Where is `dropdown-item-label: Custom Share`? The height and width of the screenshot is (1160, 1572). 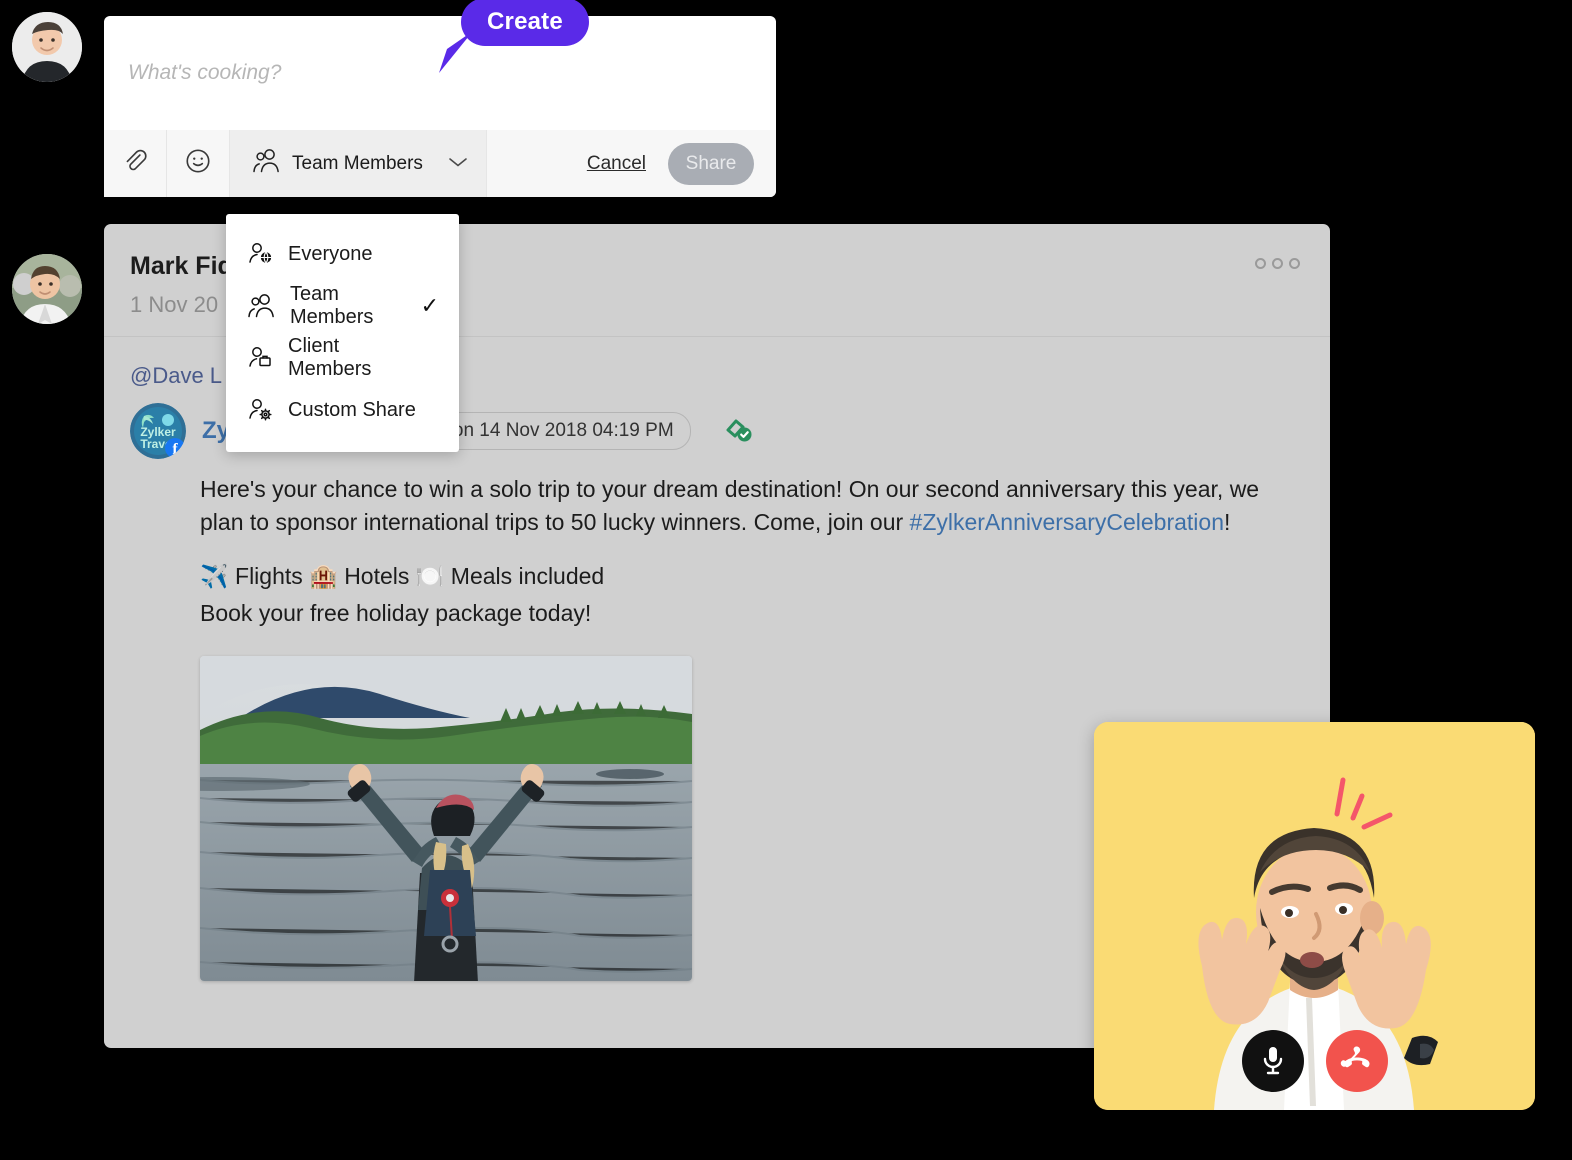 dropdown-item-label: Custom Share is located at coordinates (352, 409).